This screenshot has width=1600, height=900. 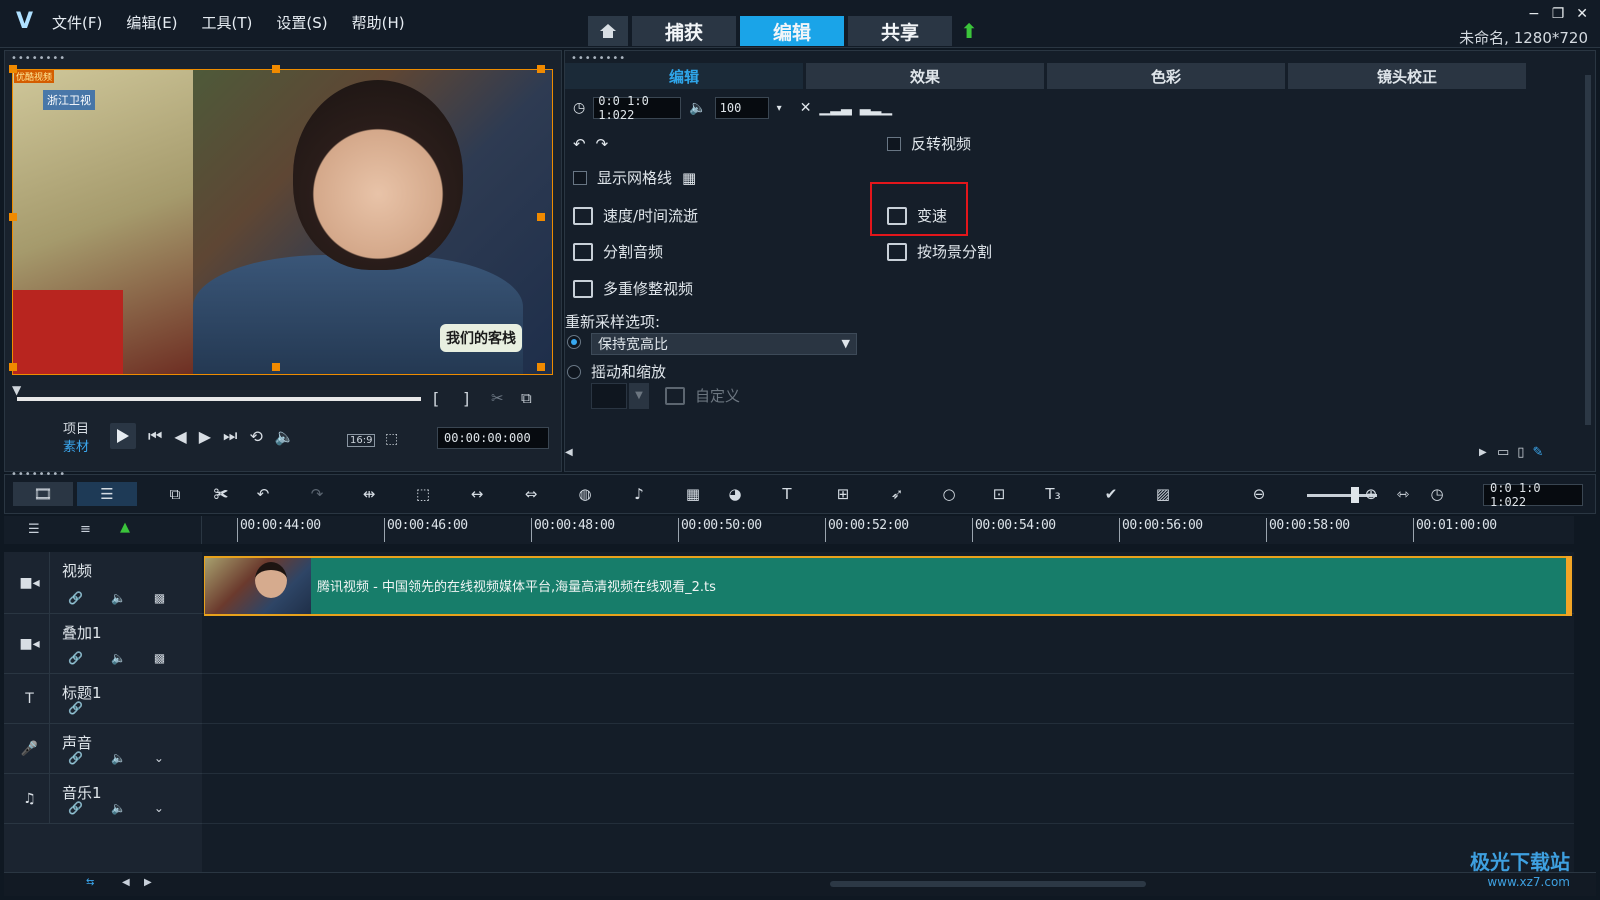 I want to click on tab-options-color: 色彩, so click(x=1166, y=76).